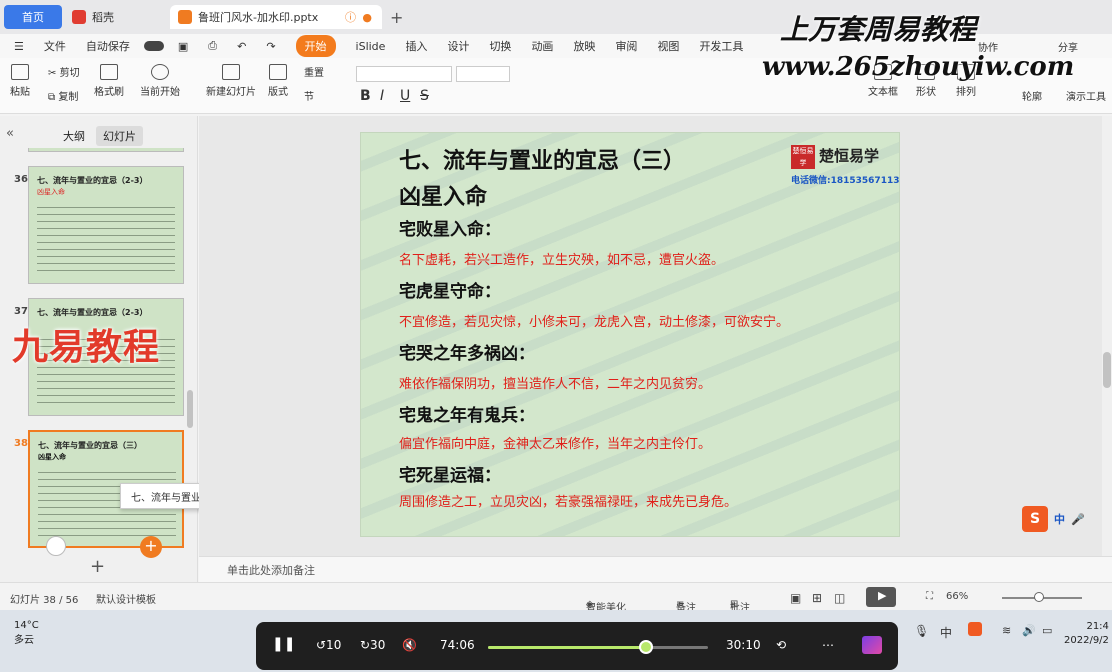 This screenshot has height=672, width=1112. Describe the element at coordinates (584, 46) in the screenshot. I see `menu-slideshow: 放映` at that location.